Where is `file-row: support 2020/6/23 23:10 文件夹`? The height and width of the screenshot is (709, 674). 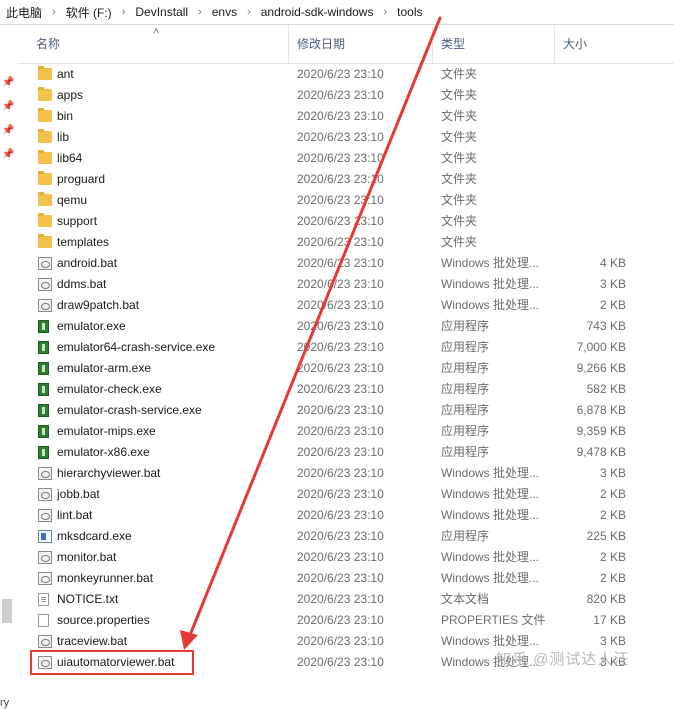
file-row: support 2020/6/23 23:10 文件夹 is located at coordinates (346, 221).